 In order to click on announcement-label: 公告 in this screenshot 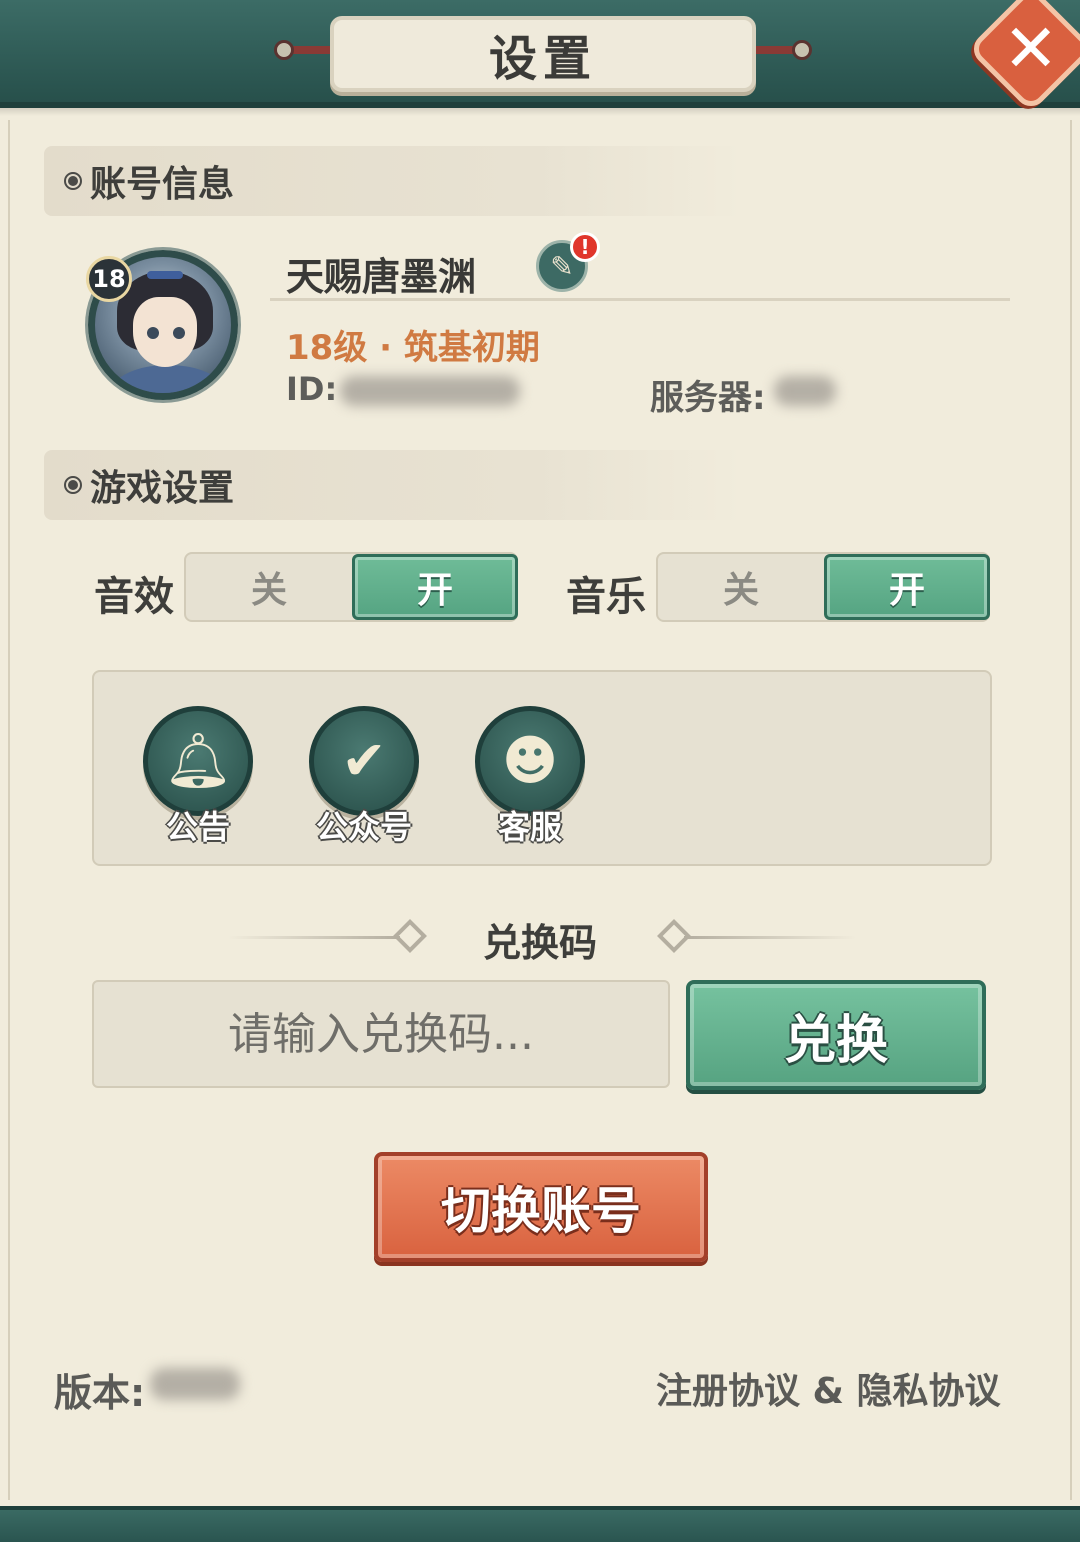, I will do `click(197, 827)`.